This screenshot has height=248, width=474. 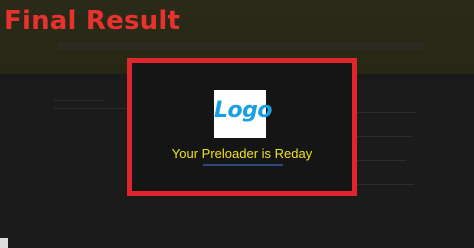 What do you see at coordinates (92, 21) in the screenshot?
I see `page-title: Final Result` at bounding box center [92, 21].